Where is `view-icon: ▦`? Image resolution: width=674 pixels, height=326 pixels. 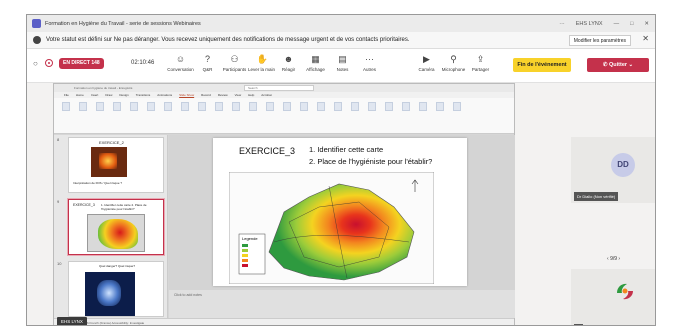
view-icon: ▦ is located at coordinates (315, 59).